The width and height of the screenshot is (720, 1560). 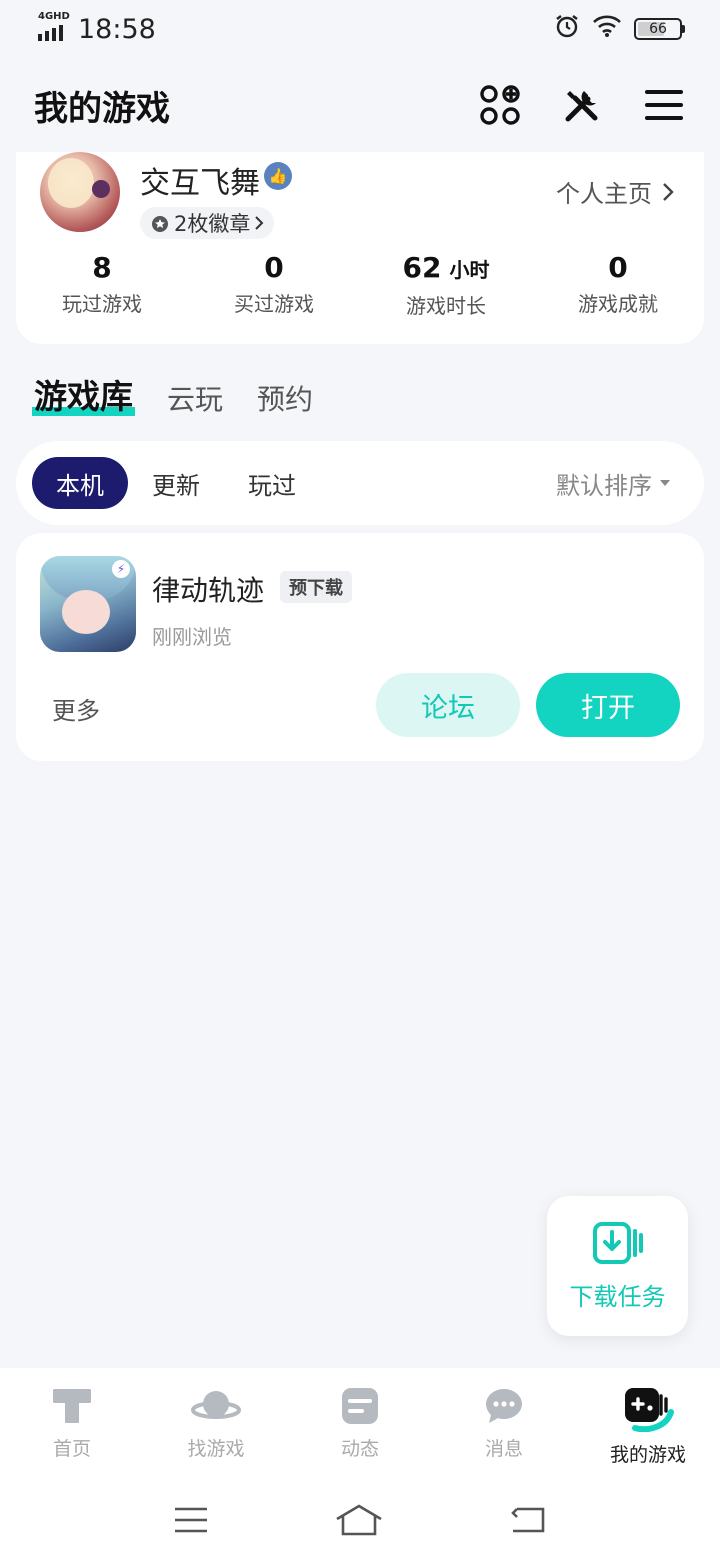 I want to click on stat-unit: 小时, so click(x=469, y=270).